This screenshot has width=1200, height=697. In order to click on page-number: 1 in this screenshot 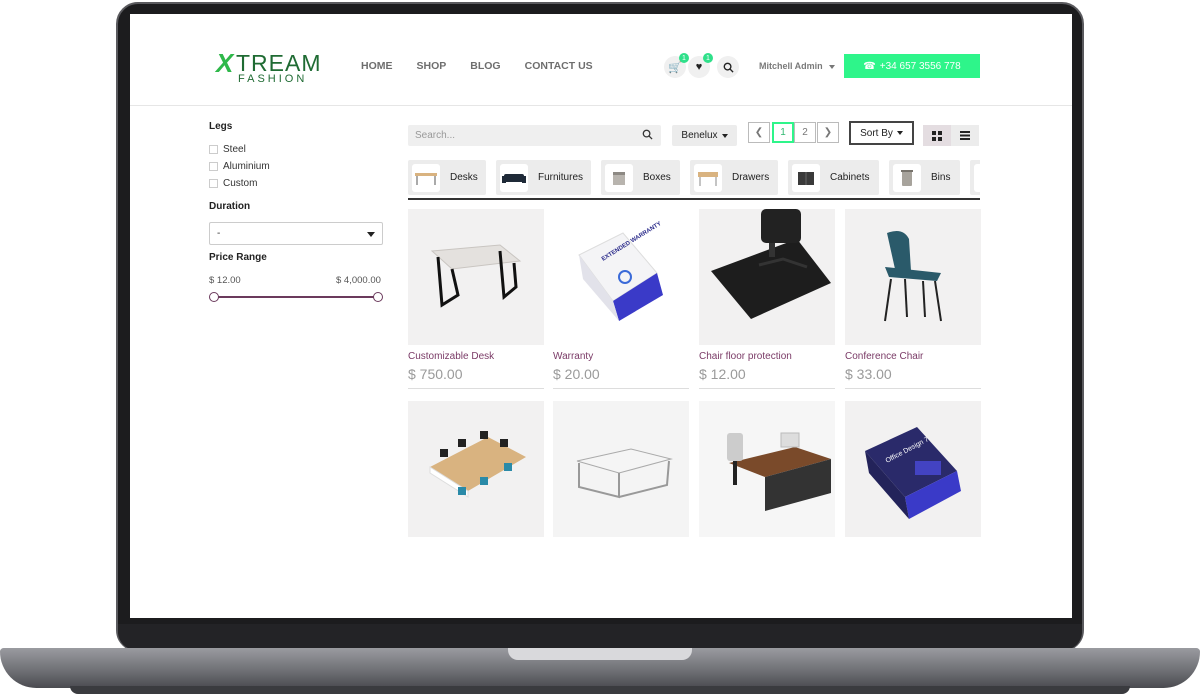, I will do `click(783, 132)`.